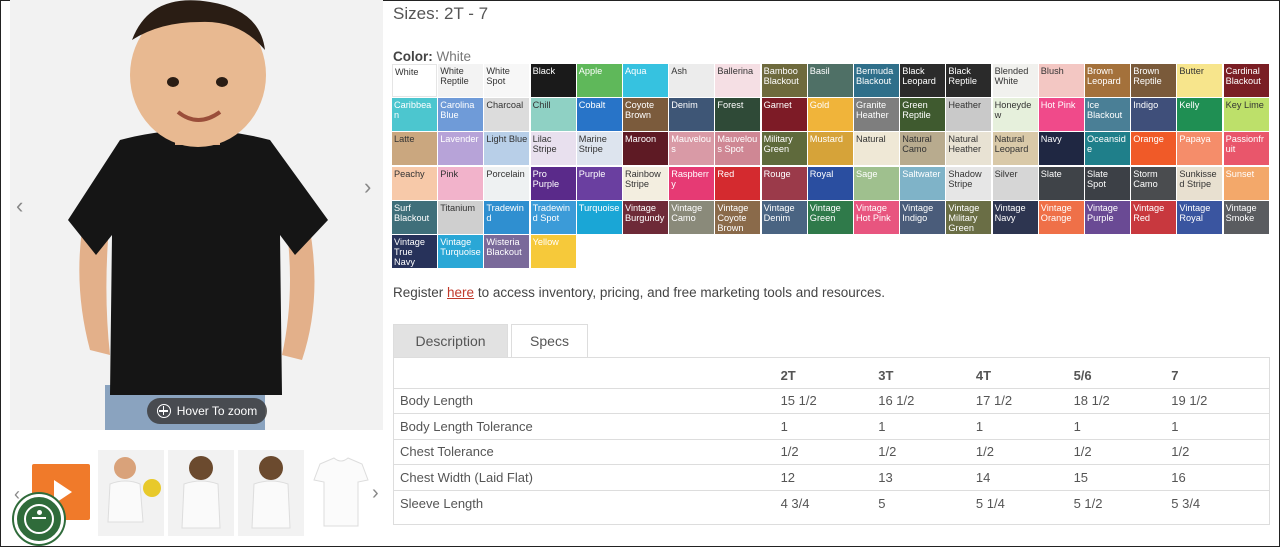  Describe the element at coordinates (784, 115) in the screenshot. I see `color-swatch: Garnet` at that location.